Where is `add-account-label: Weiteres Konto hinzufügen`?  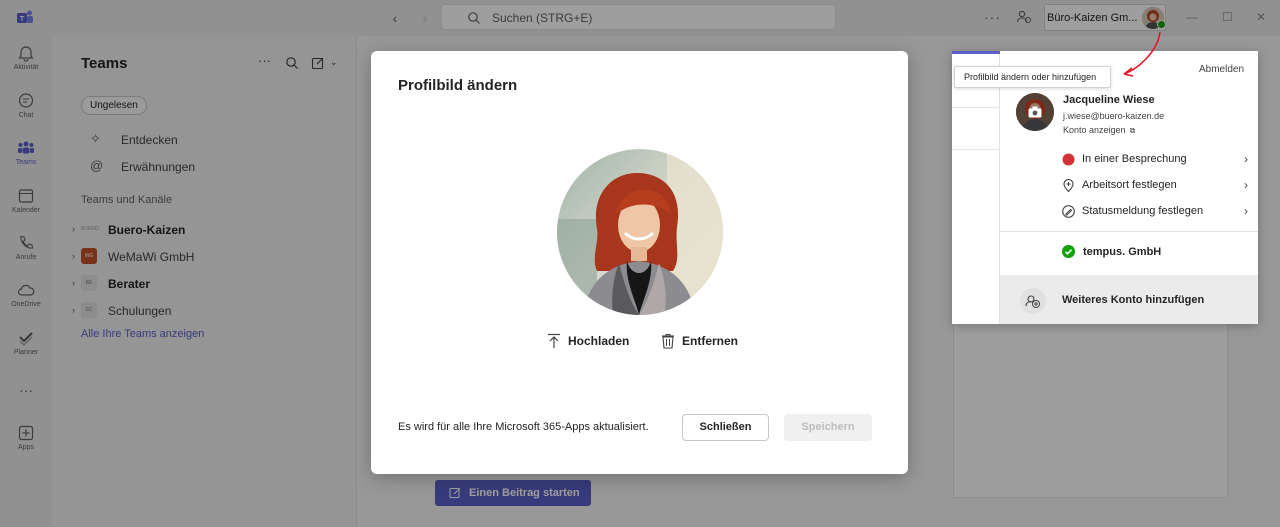 add-account-label: Weiteres Konto hinzufügen is located at coordinates (1133, 300).